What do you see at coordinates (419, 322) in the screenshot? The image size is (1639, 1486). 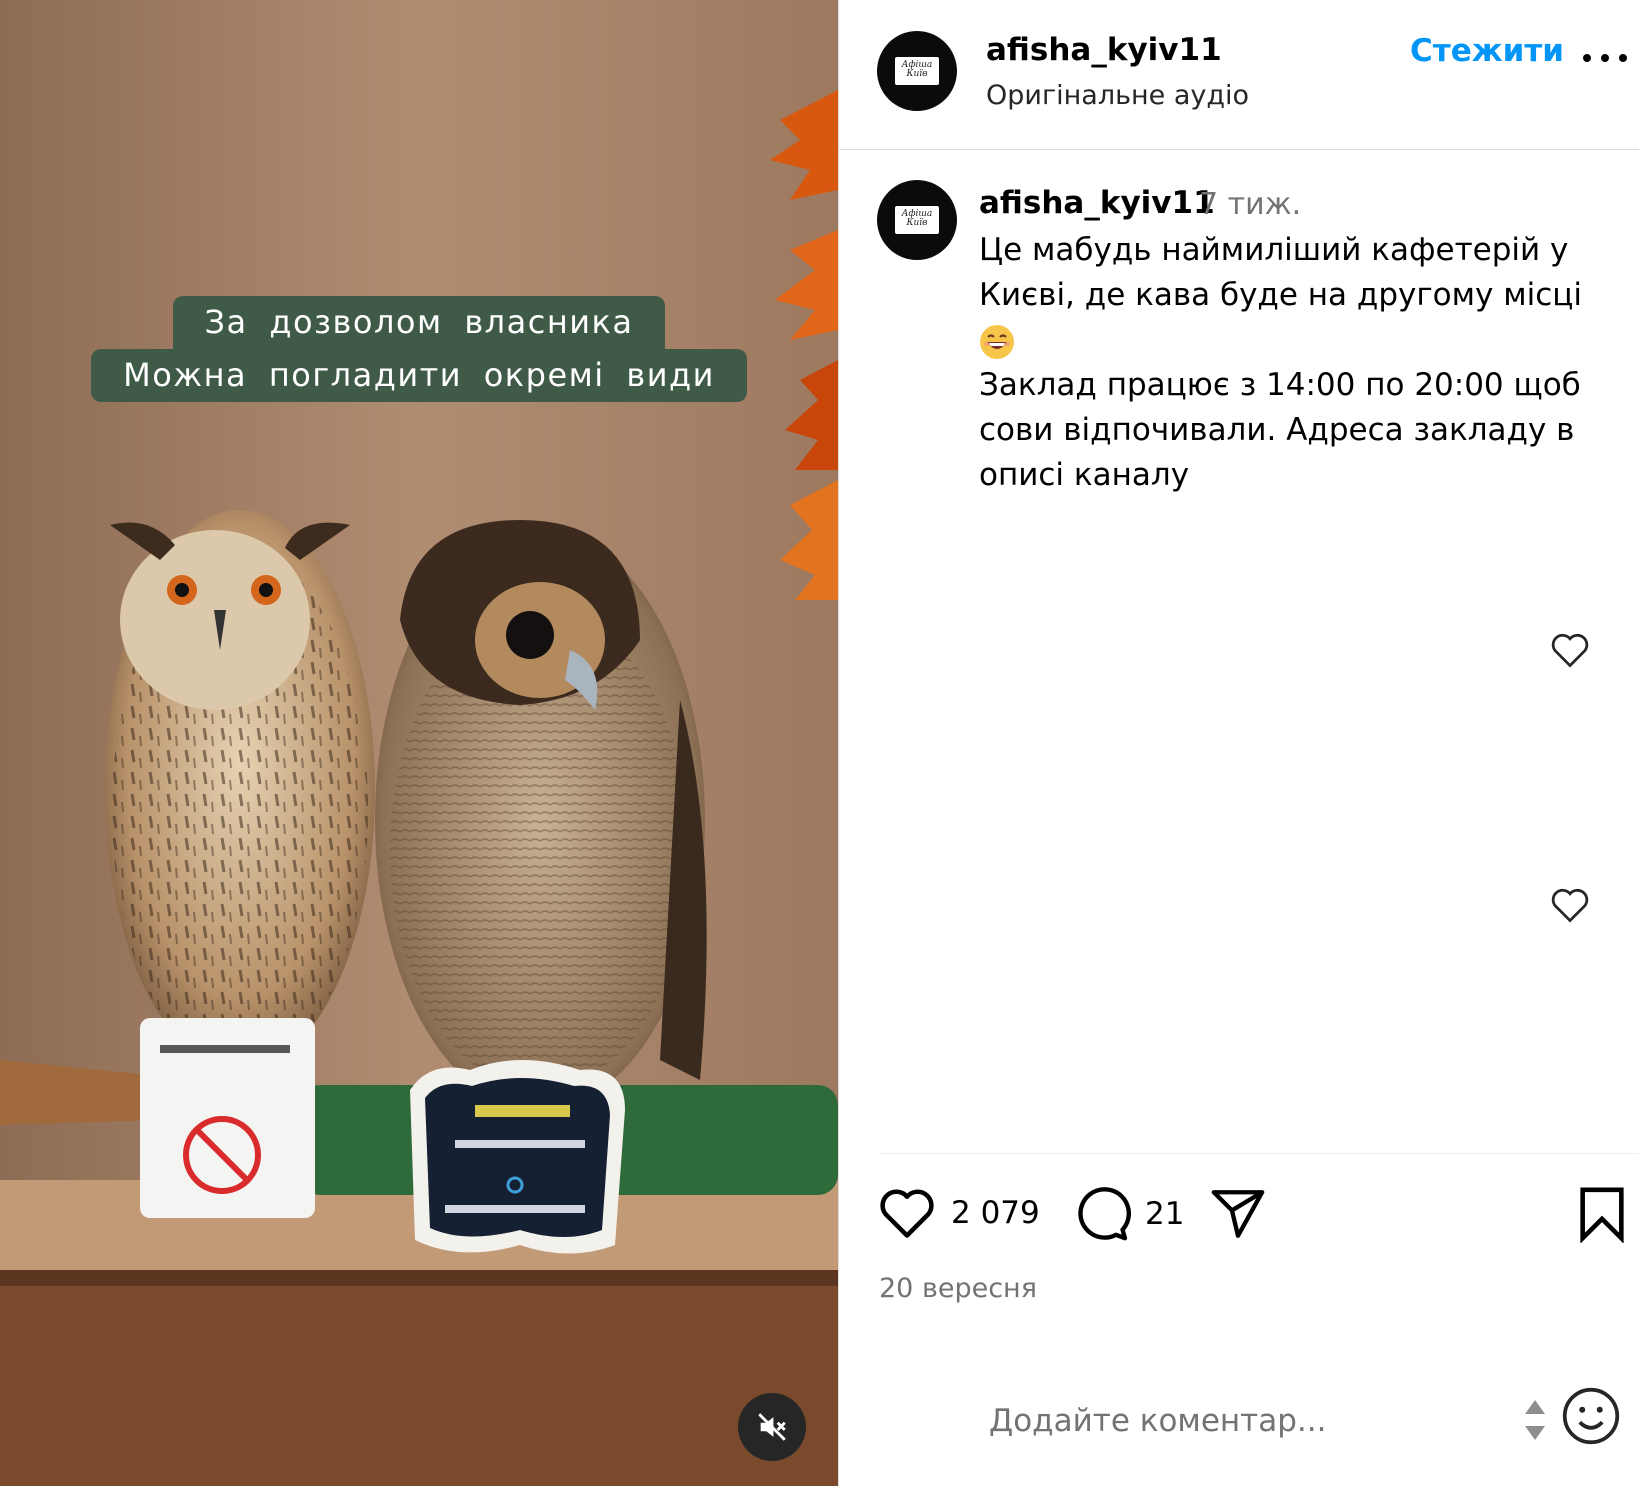 I see `overlay-line-1: За дозволом власника` at bounding box center [419, 322].